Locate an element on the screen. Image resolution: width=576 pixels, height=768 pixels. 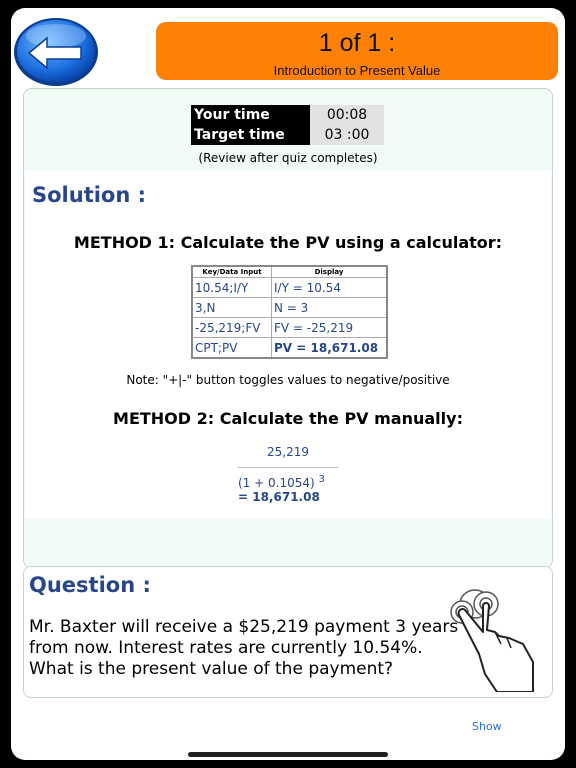
column-header-key: Key/Data Input is located at coordinates (231, 271).